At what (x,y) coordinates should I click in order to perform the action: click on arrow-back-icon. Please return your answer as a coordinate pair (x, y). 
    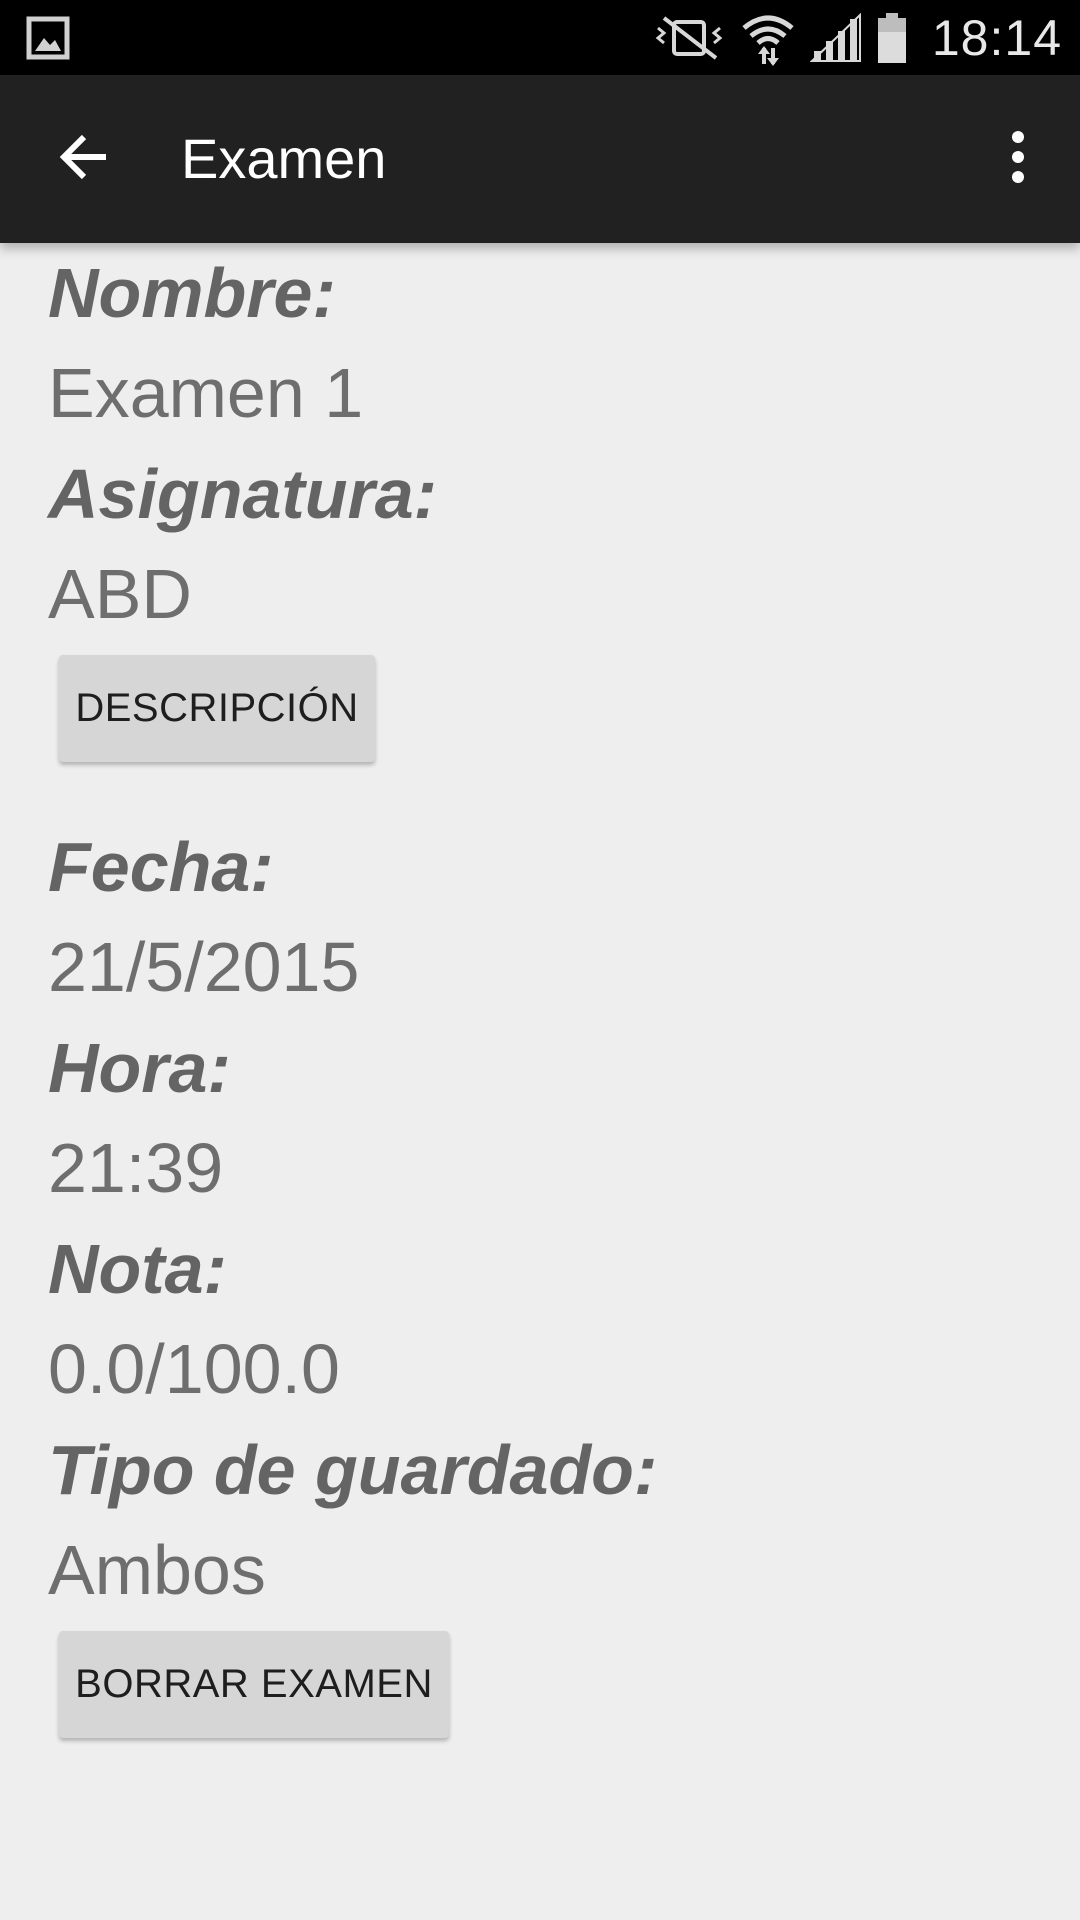
    Looking at the image, I should click on (84, 159).